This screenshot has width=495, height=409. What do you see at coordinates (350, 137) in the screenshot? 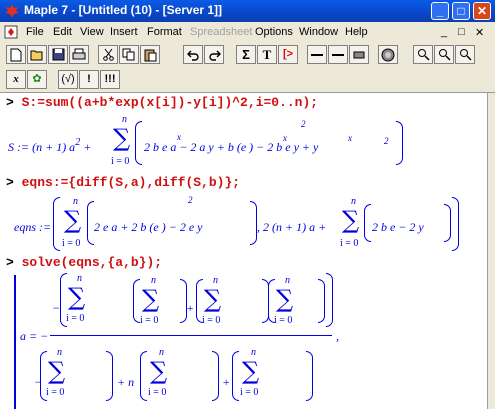
I see `sup-x-3: x` at bounding box center [350, 137].